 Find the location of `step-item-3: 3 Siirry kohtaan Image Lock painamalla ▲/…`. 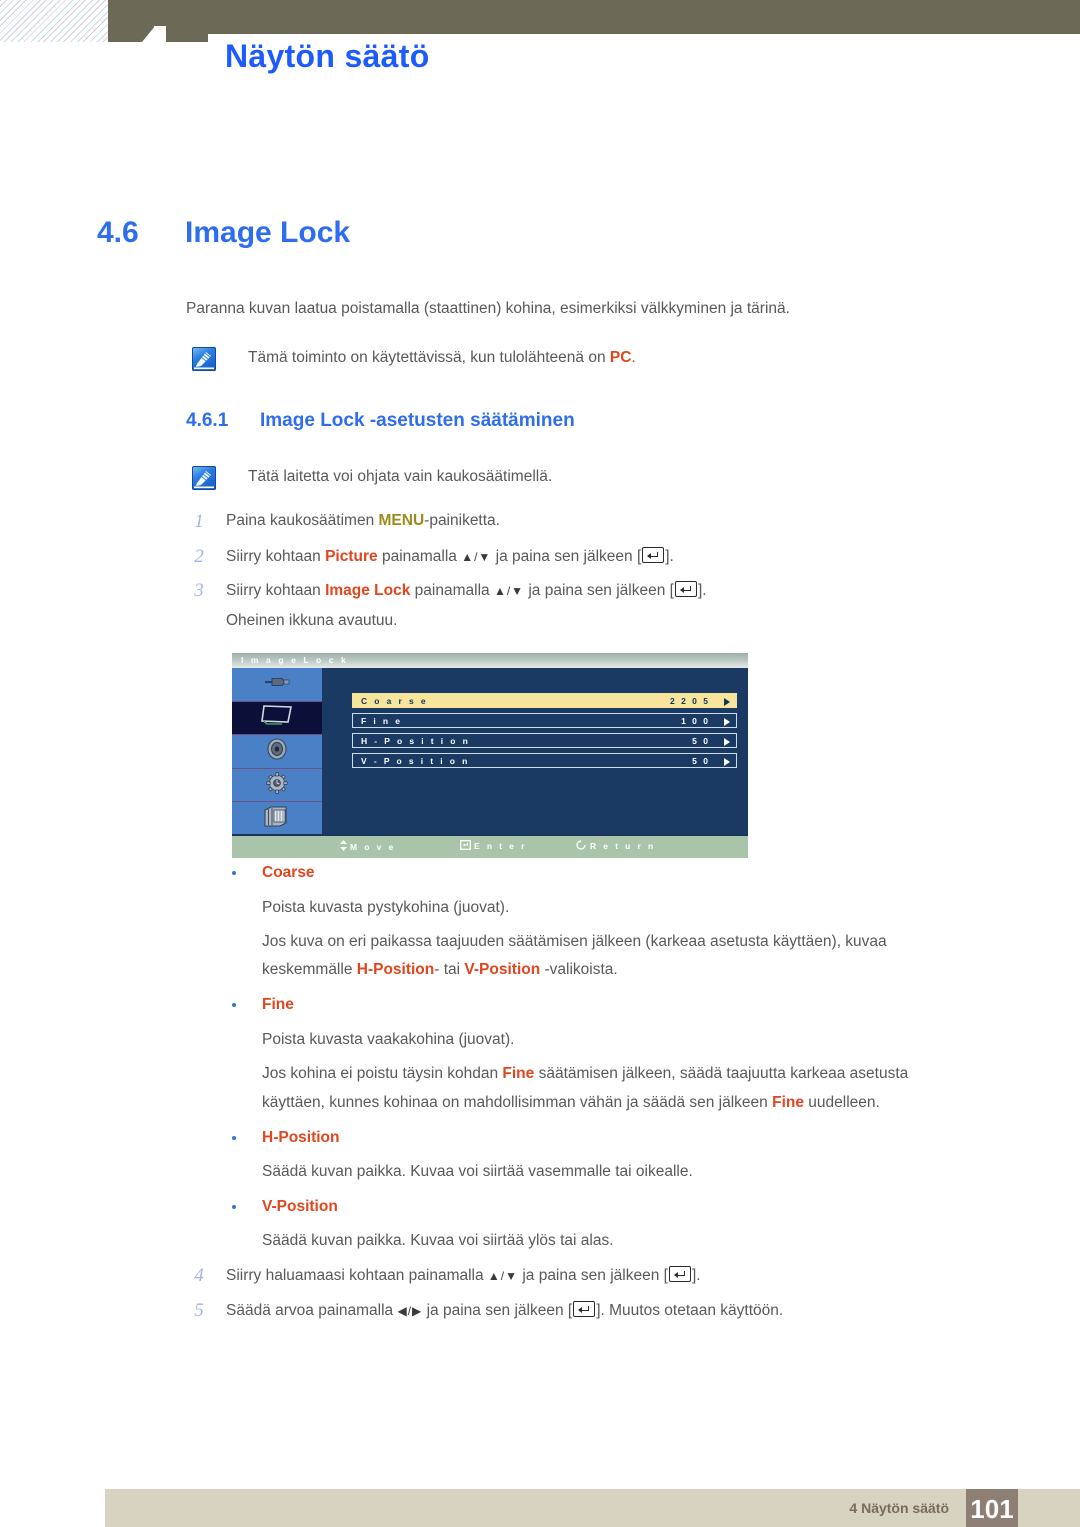

step-item-3: 3 Siirry kohtaan Image Lock painamalla ▲/… is located at coordinates (450, 590).